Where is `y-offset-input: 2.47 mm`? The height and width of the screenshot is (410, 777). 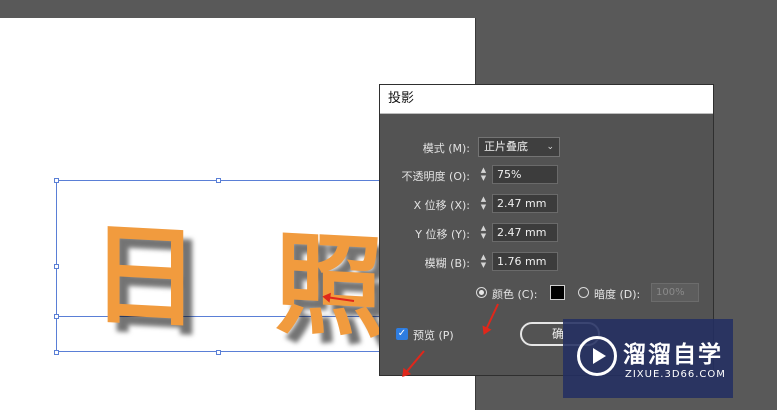 y-offset-input: 2.47 mm is located at coordinates (525, 232).